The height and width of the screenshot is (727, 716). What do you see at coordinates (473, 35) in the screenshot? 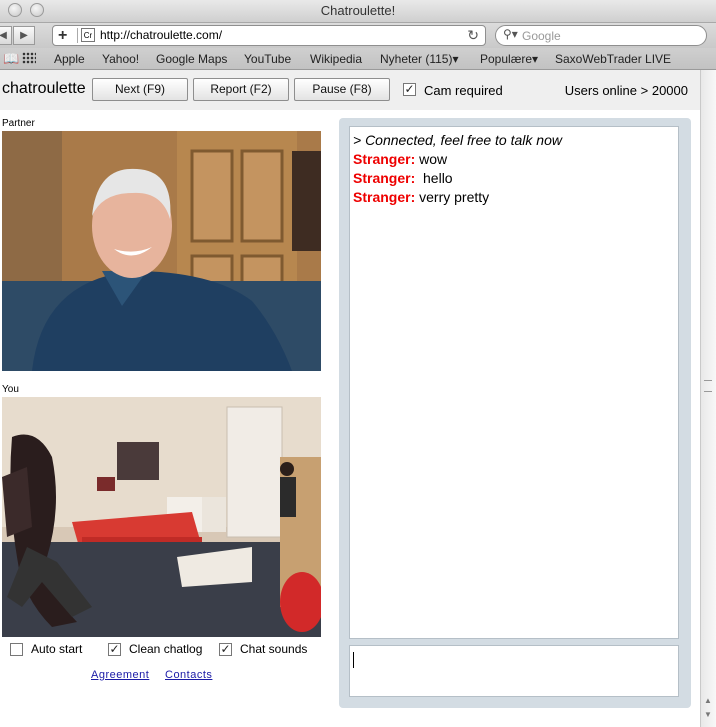
I see `reload-icon: ↻` at bounding box center [473, 35].